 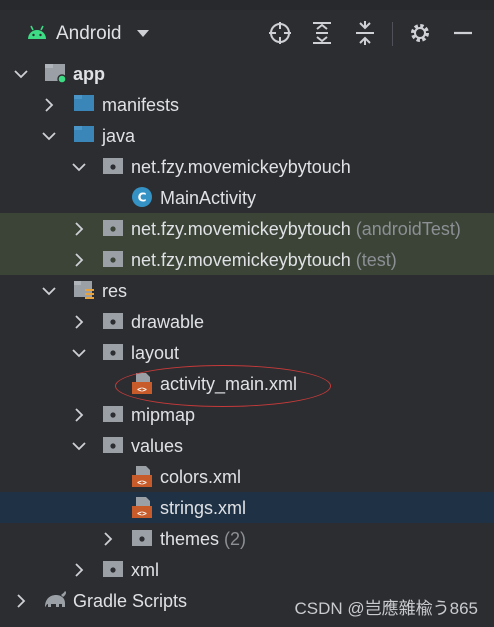 I want to click on tree-label-main-activity: MainActivity, so click(x=208, y=197).